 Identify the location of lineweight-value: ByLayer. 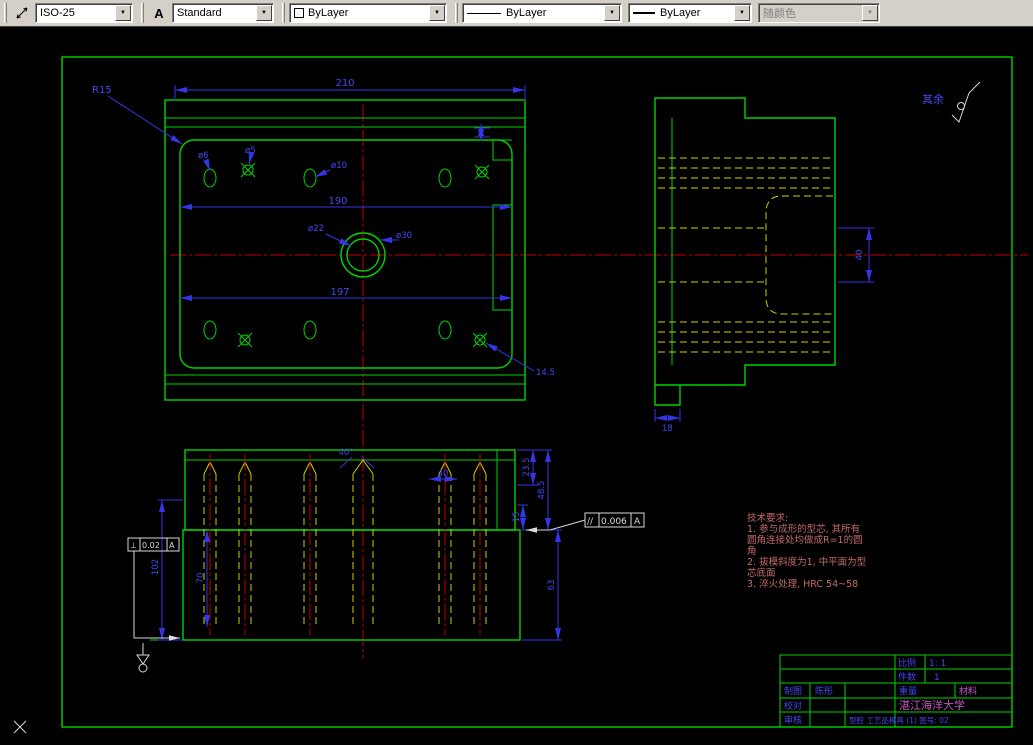
(680, 13).